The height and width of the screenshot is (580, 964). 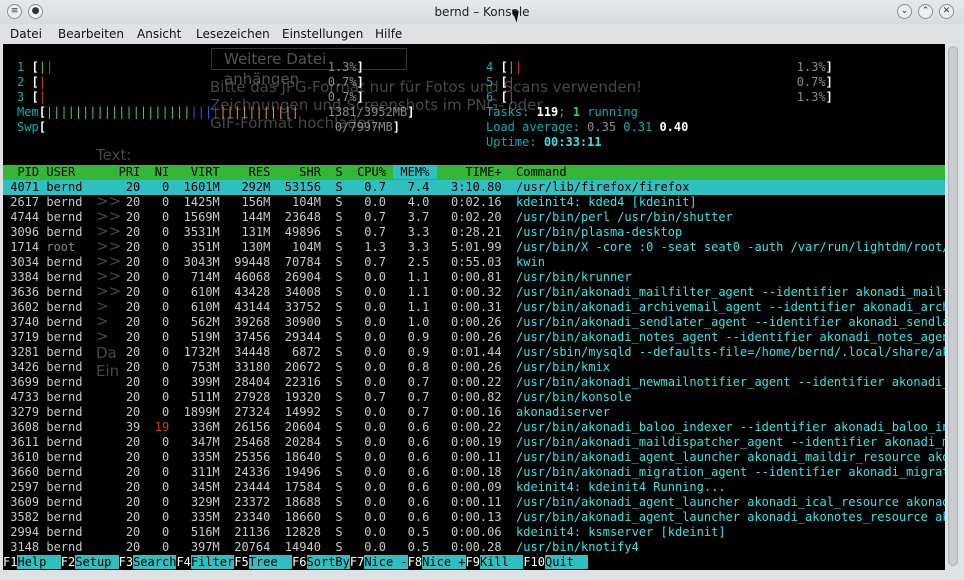 What do you see at coordinates (371, 172) in the screenshot?
I see `column-header-cpu: CPU%` at bounding box center [371, 172].